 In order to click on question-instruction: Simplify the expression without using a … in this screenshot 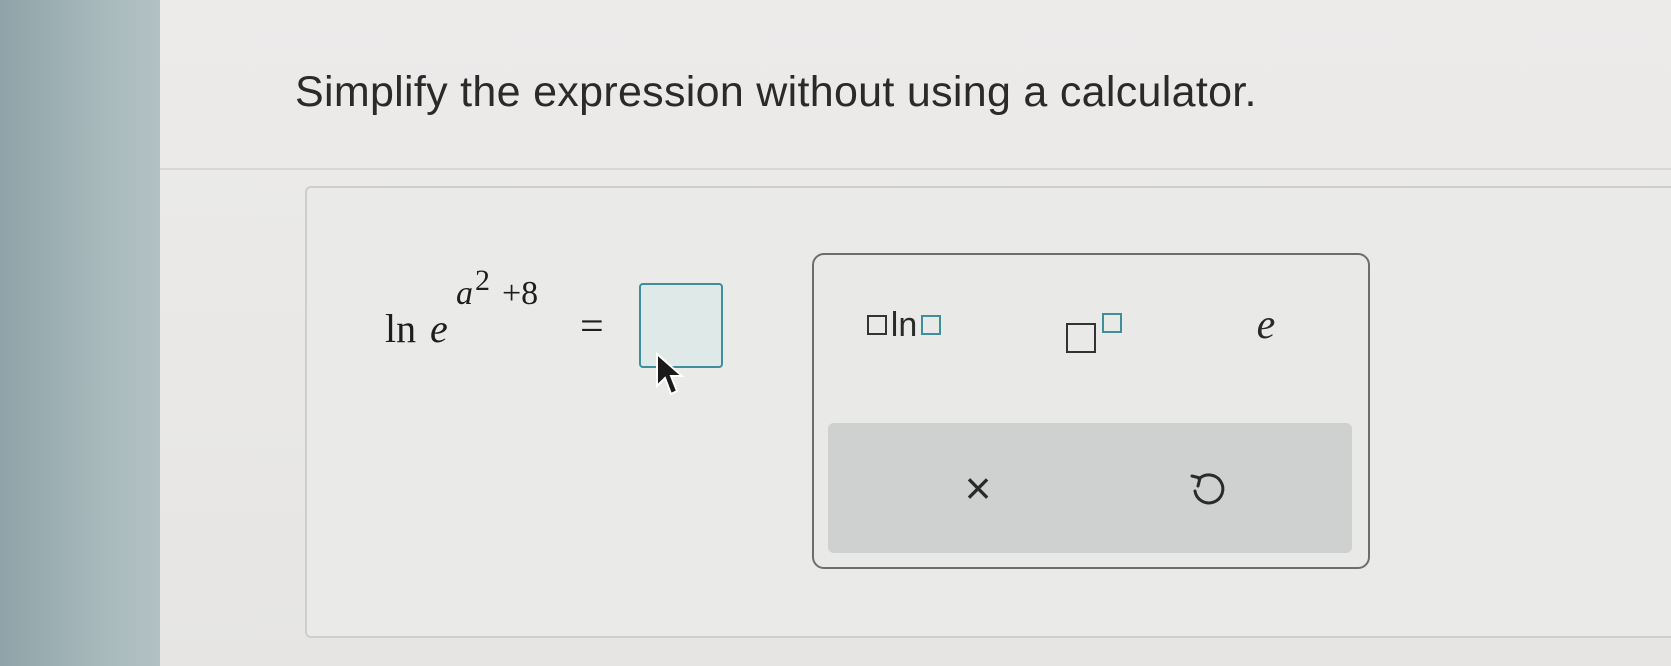, I will do `click(776, 92)`.